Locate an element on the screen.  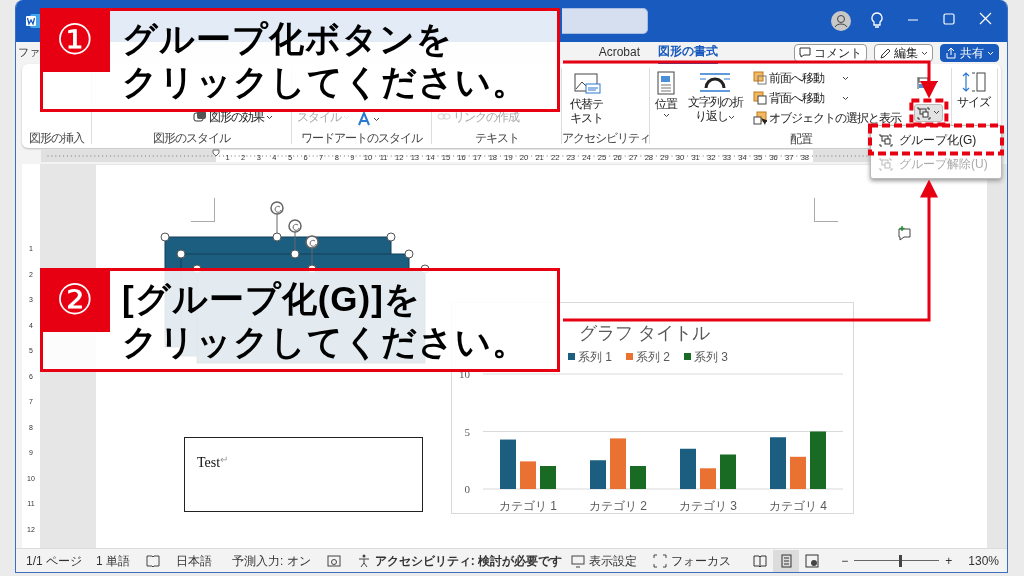
focus-icon is located at coordinates (660, 560).